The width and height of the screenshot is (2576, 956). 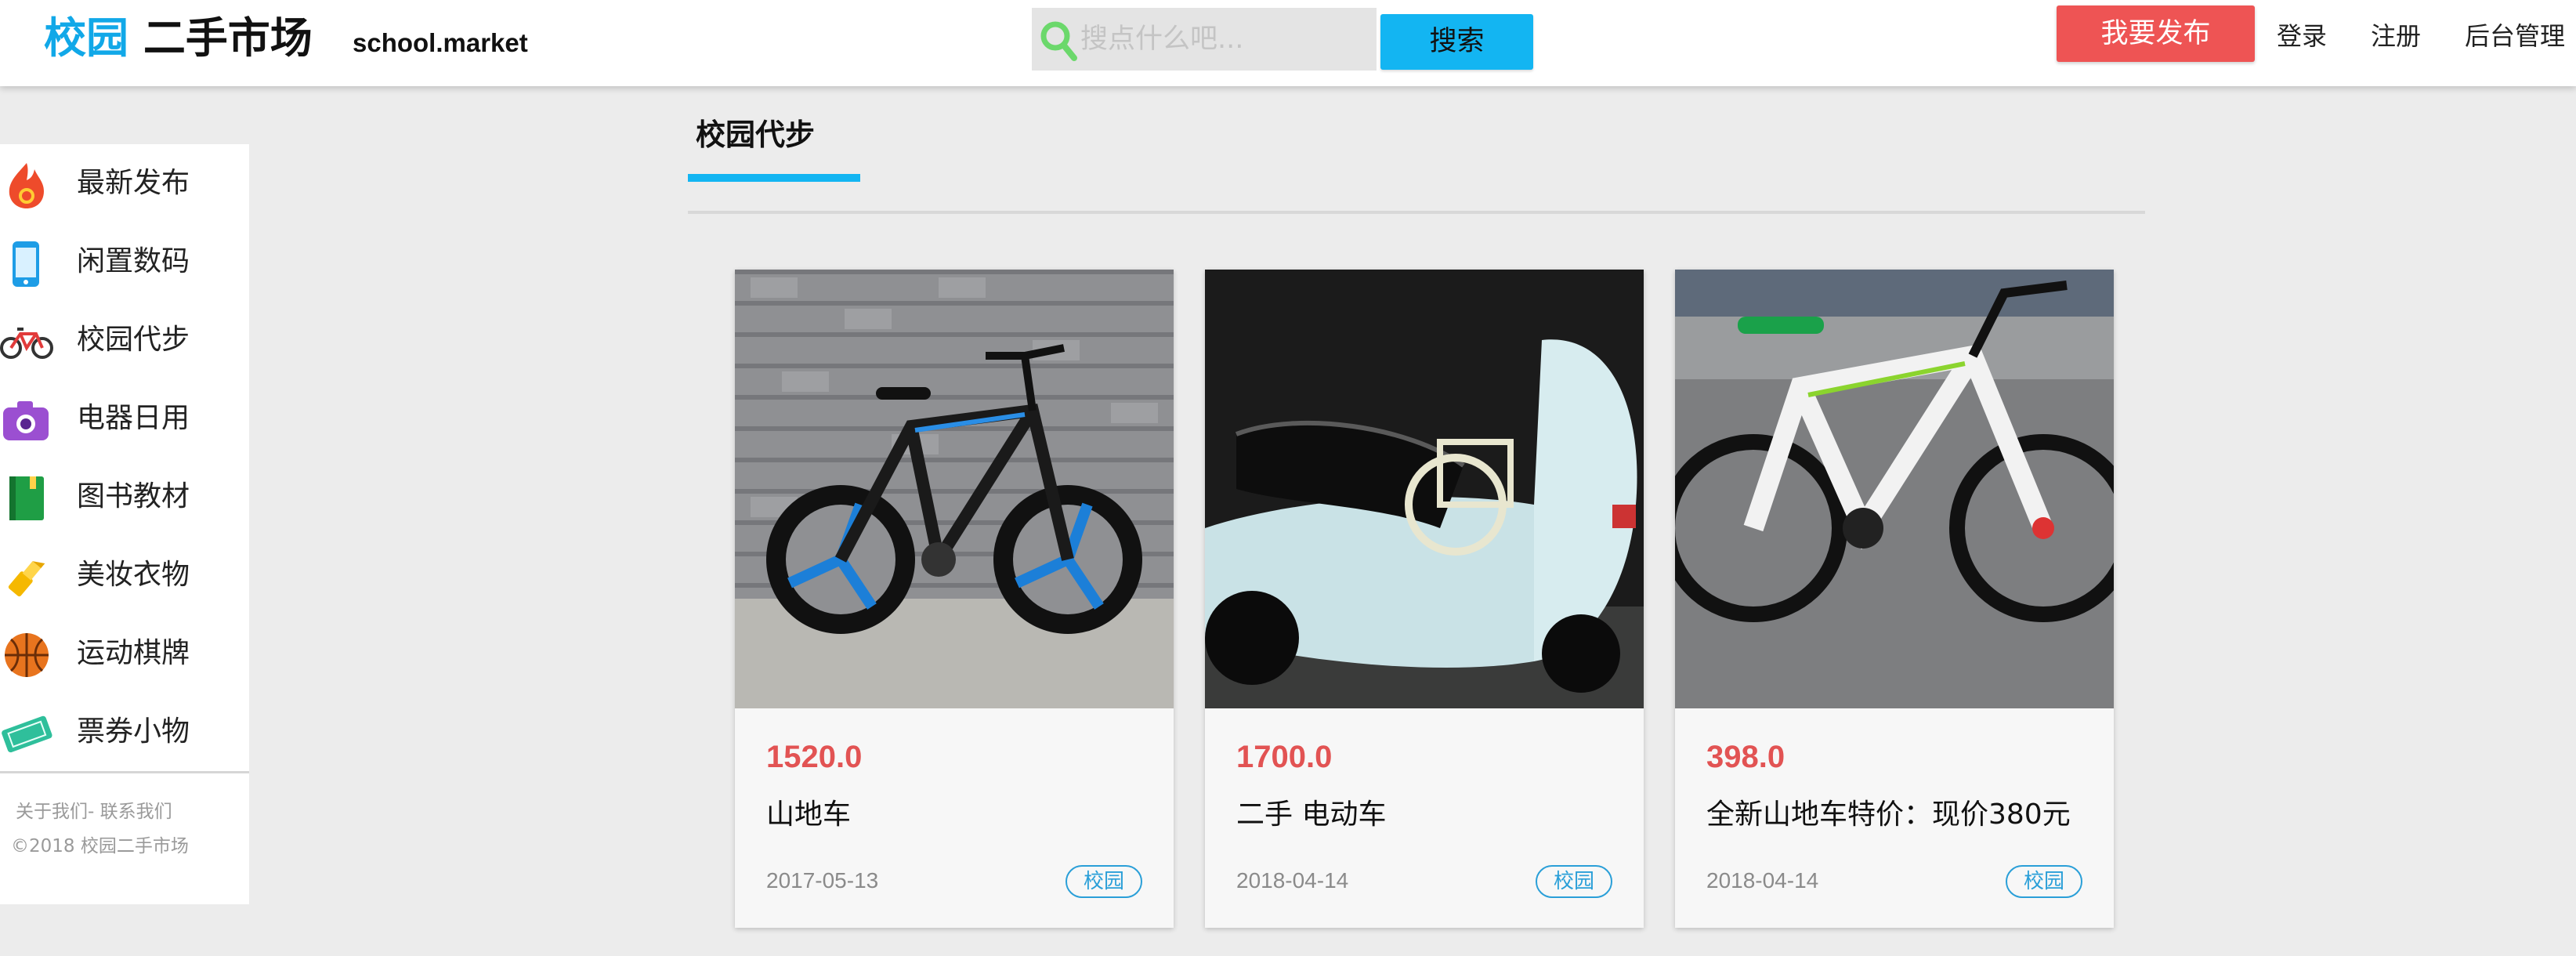 I want to click on sidebar-item-label: 最新发布, so click(x=134, y=183).